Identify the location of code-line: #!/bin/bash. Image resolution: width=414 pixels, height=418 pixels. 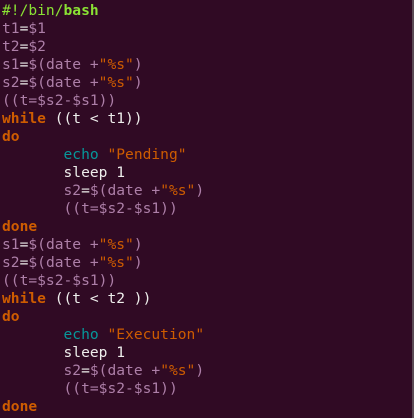
(50, 11).